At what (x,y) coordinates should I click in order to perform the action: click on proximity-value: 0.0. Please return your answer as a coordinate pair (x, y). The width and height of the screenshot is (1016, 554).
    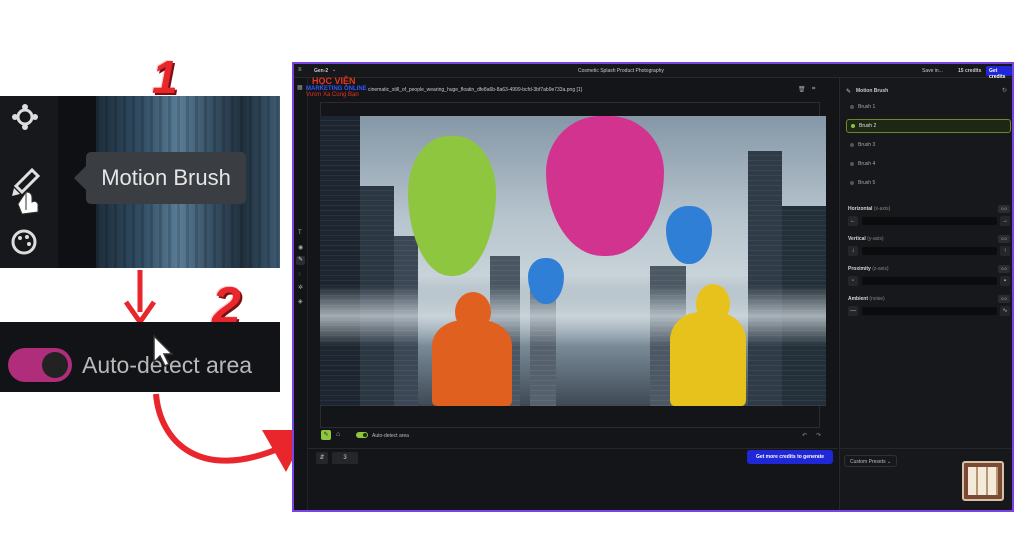
    Looking at the image, I should click on (1004, 269).